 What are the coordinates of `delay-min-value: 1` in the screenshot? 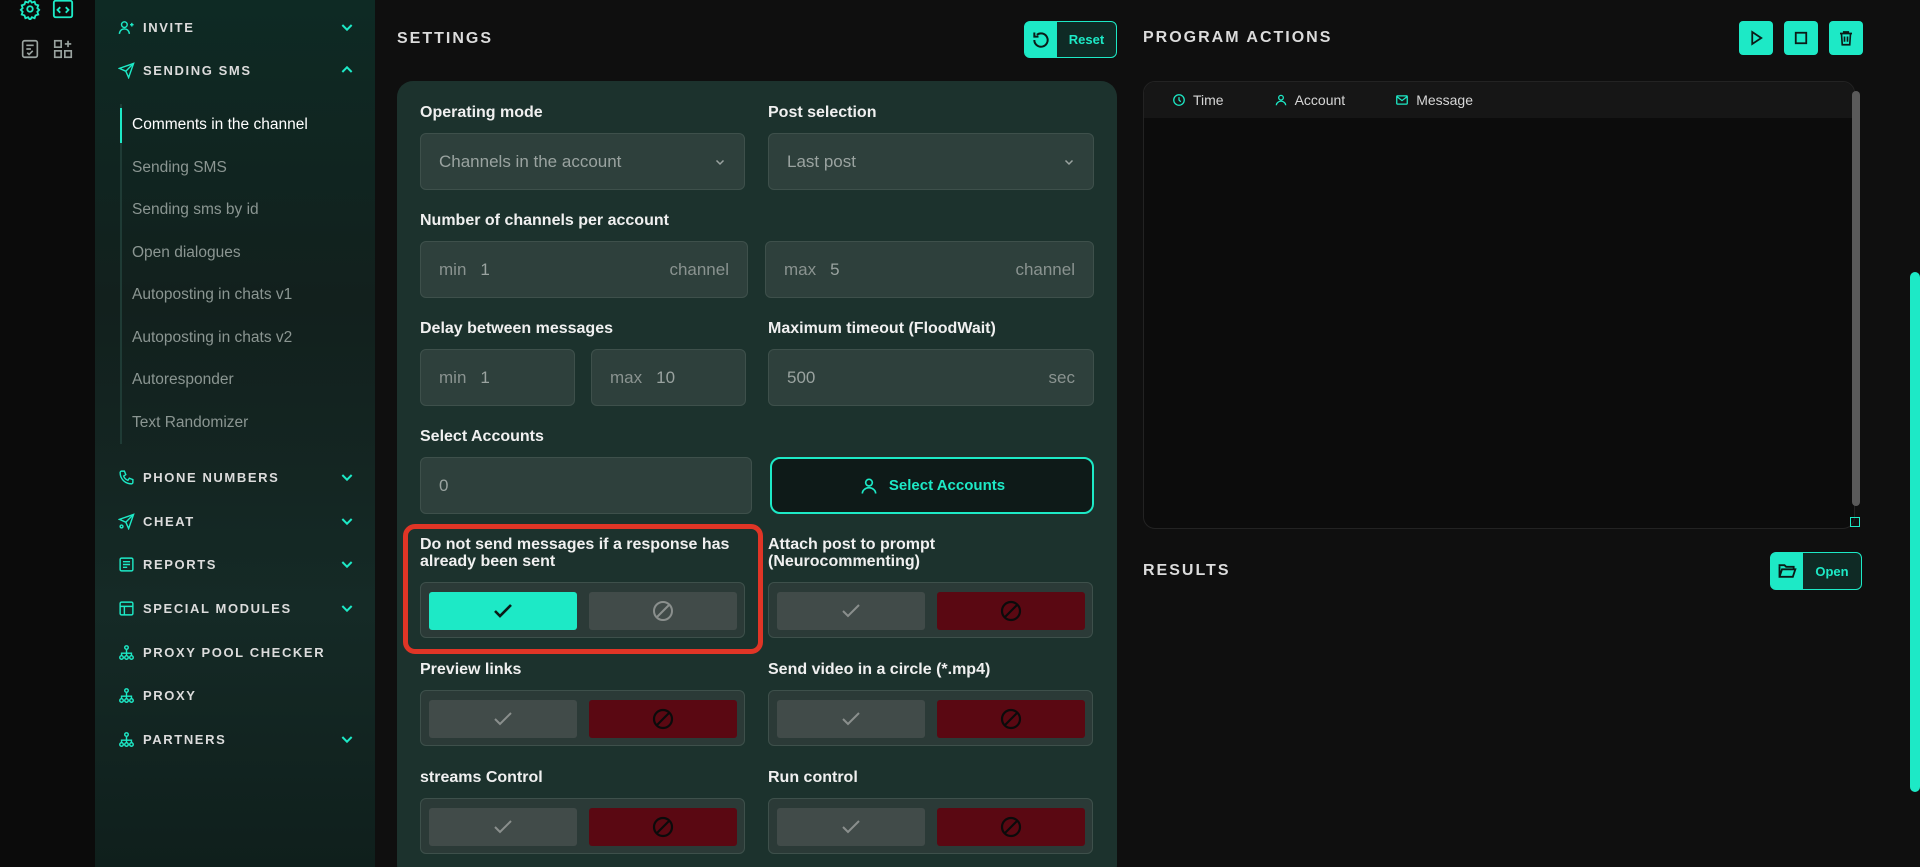 It's located at (485, 377).